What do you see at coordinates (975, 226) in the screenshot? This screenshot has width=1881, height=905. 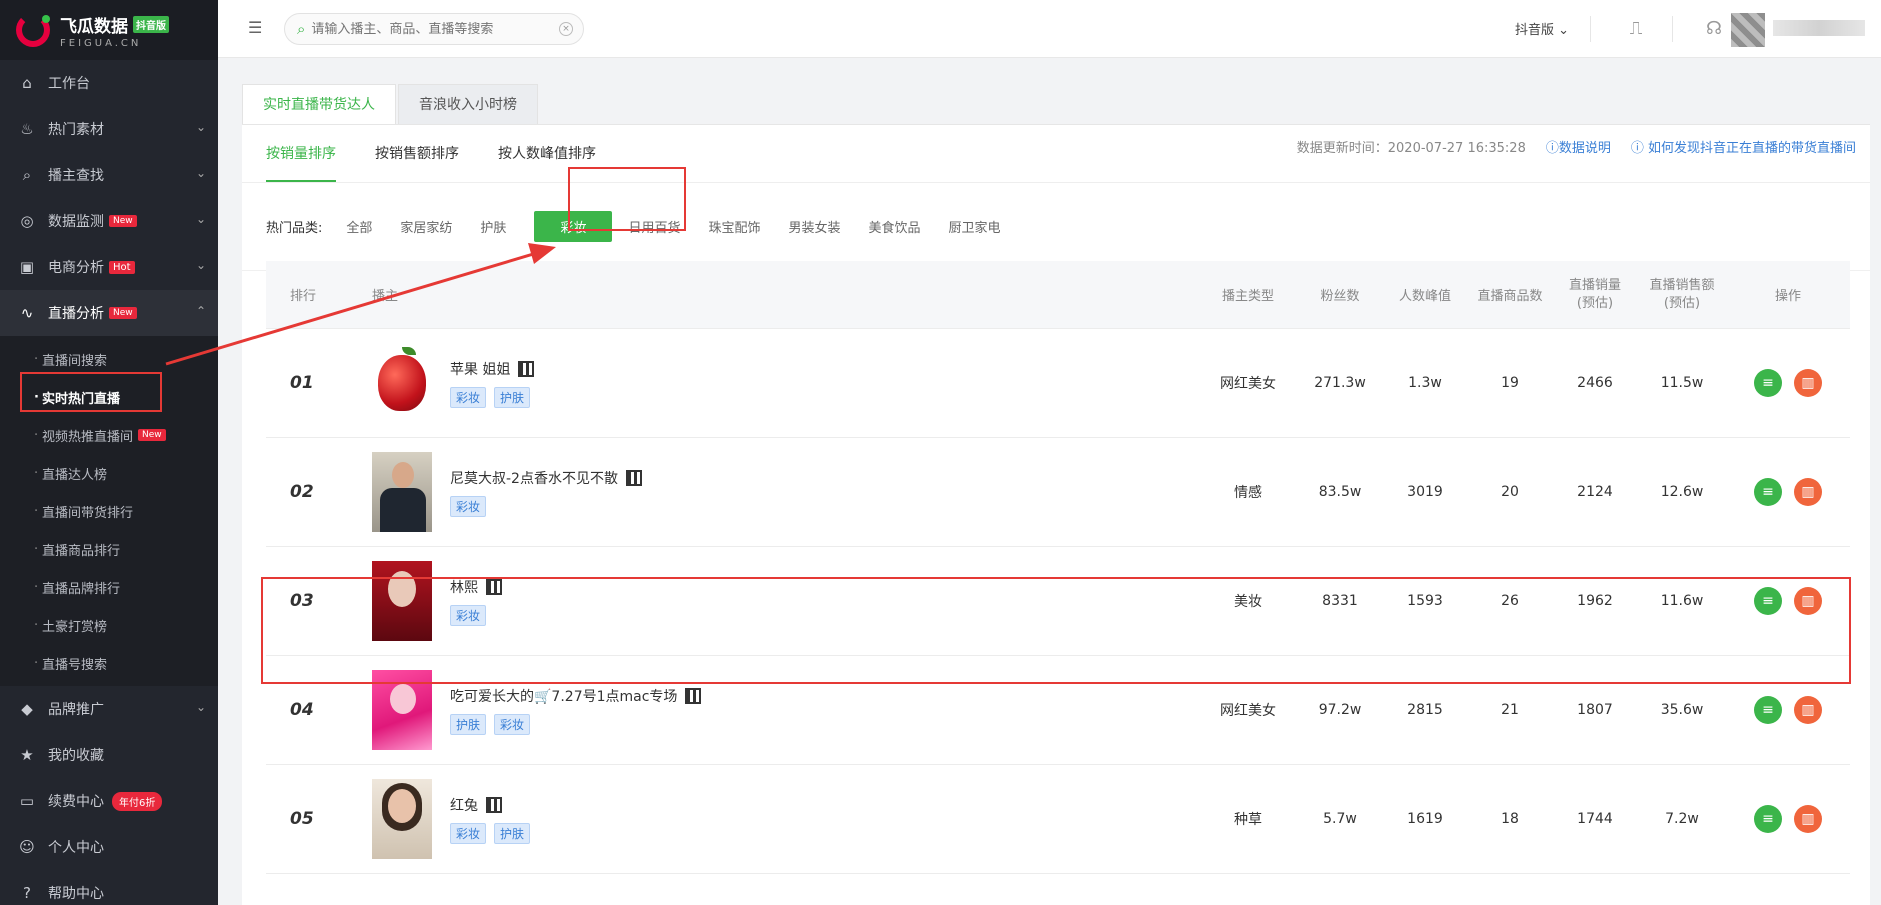 I see `category-kitchen-appliance: 厨卫家电` at bounding box center [975, 226].